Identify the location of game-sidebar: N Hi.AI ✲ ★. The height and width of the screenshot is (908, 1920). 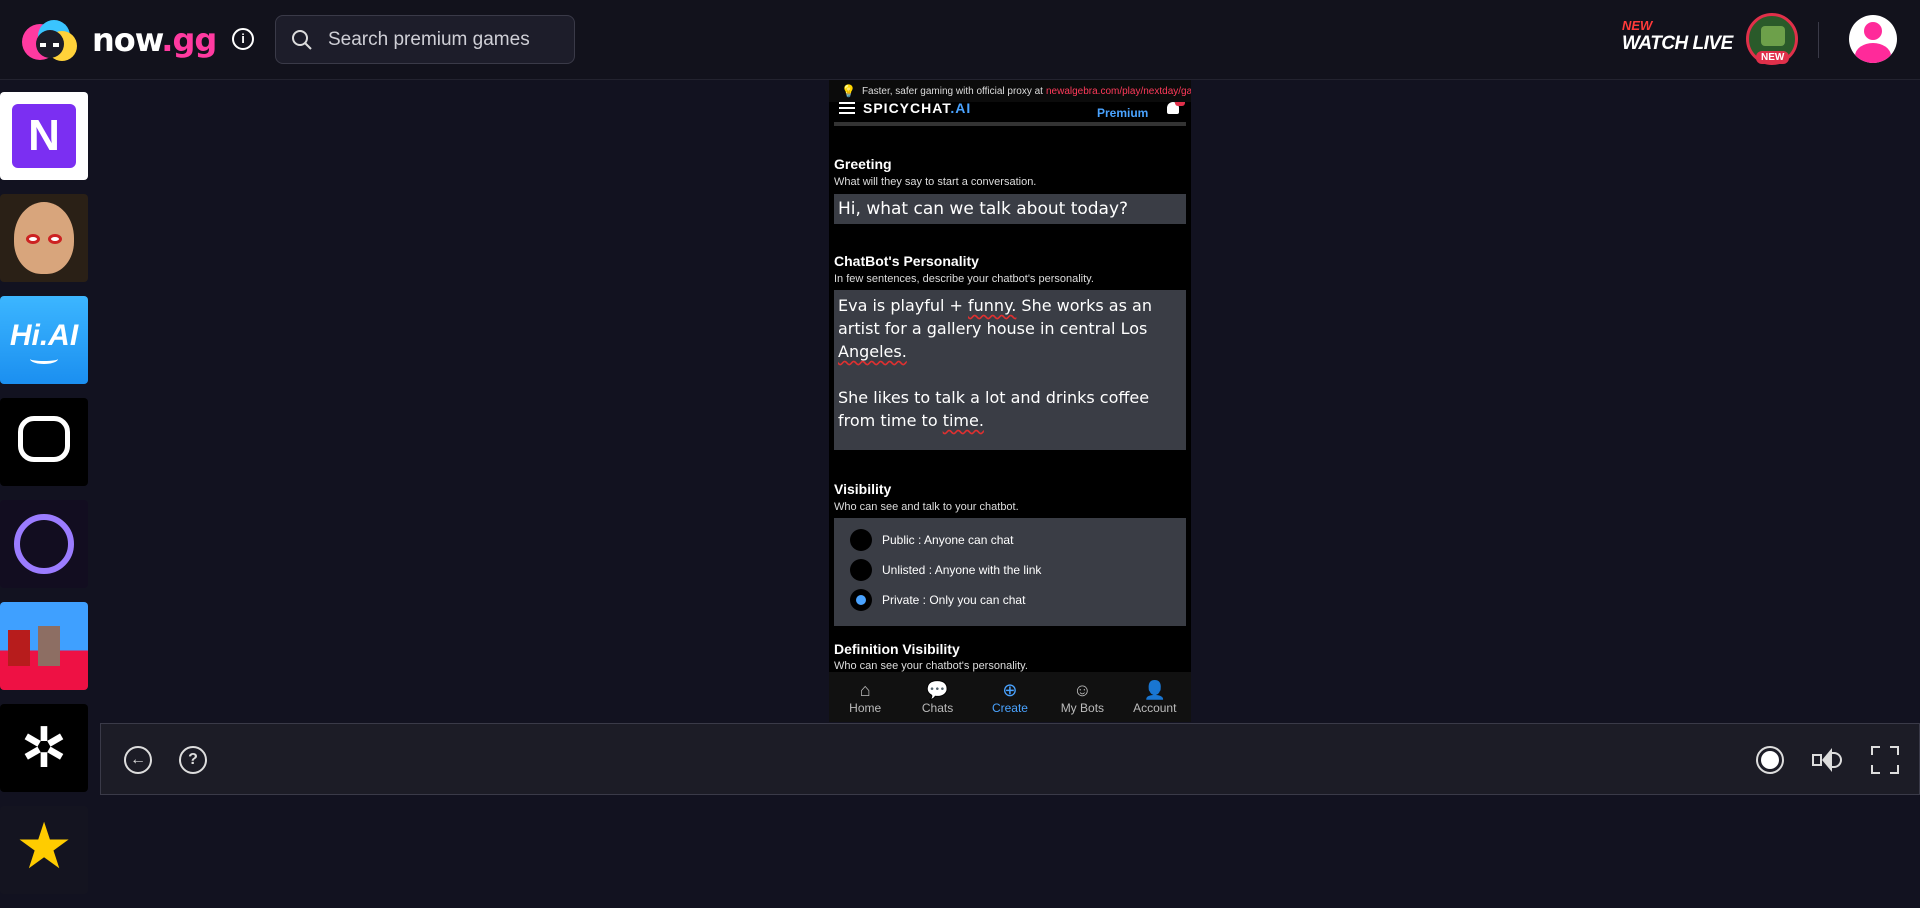
(44, 500).